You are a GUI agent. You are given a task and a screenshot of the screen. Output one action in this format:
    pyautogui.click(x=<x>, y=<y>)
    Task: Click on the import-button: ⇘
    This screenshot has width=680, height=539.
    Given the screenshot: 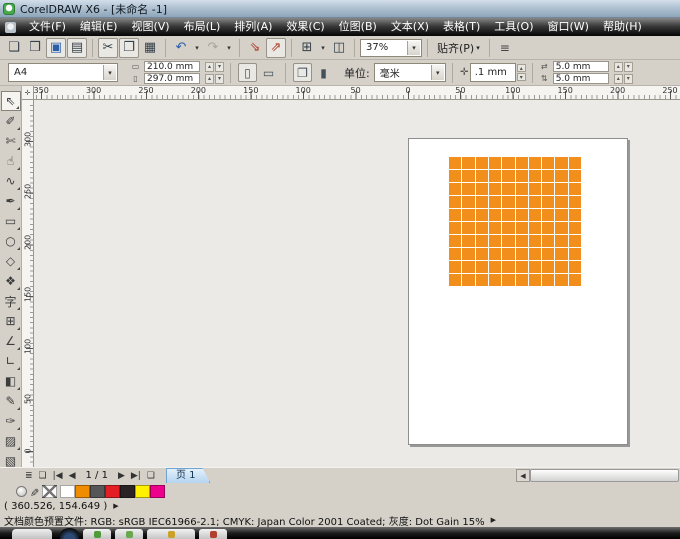 What is the action you would take?
    pyautogui.click(x=255, y=48)
    